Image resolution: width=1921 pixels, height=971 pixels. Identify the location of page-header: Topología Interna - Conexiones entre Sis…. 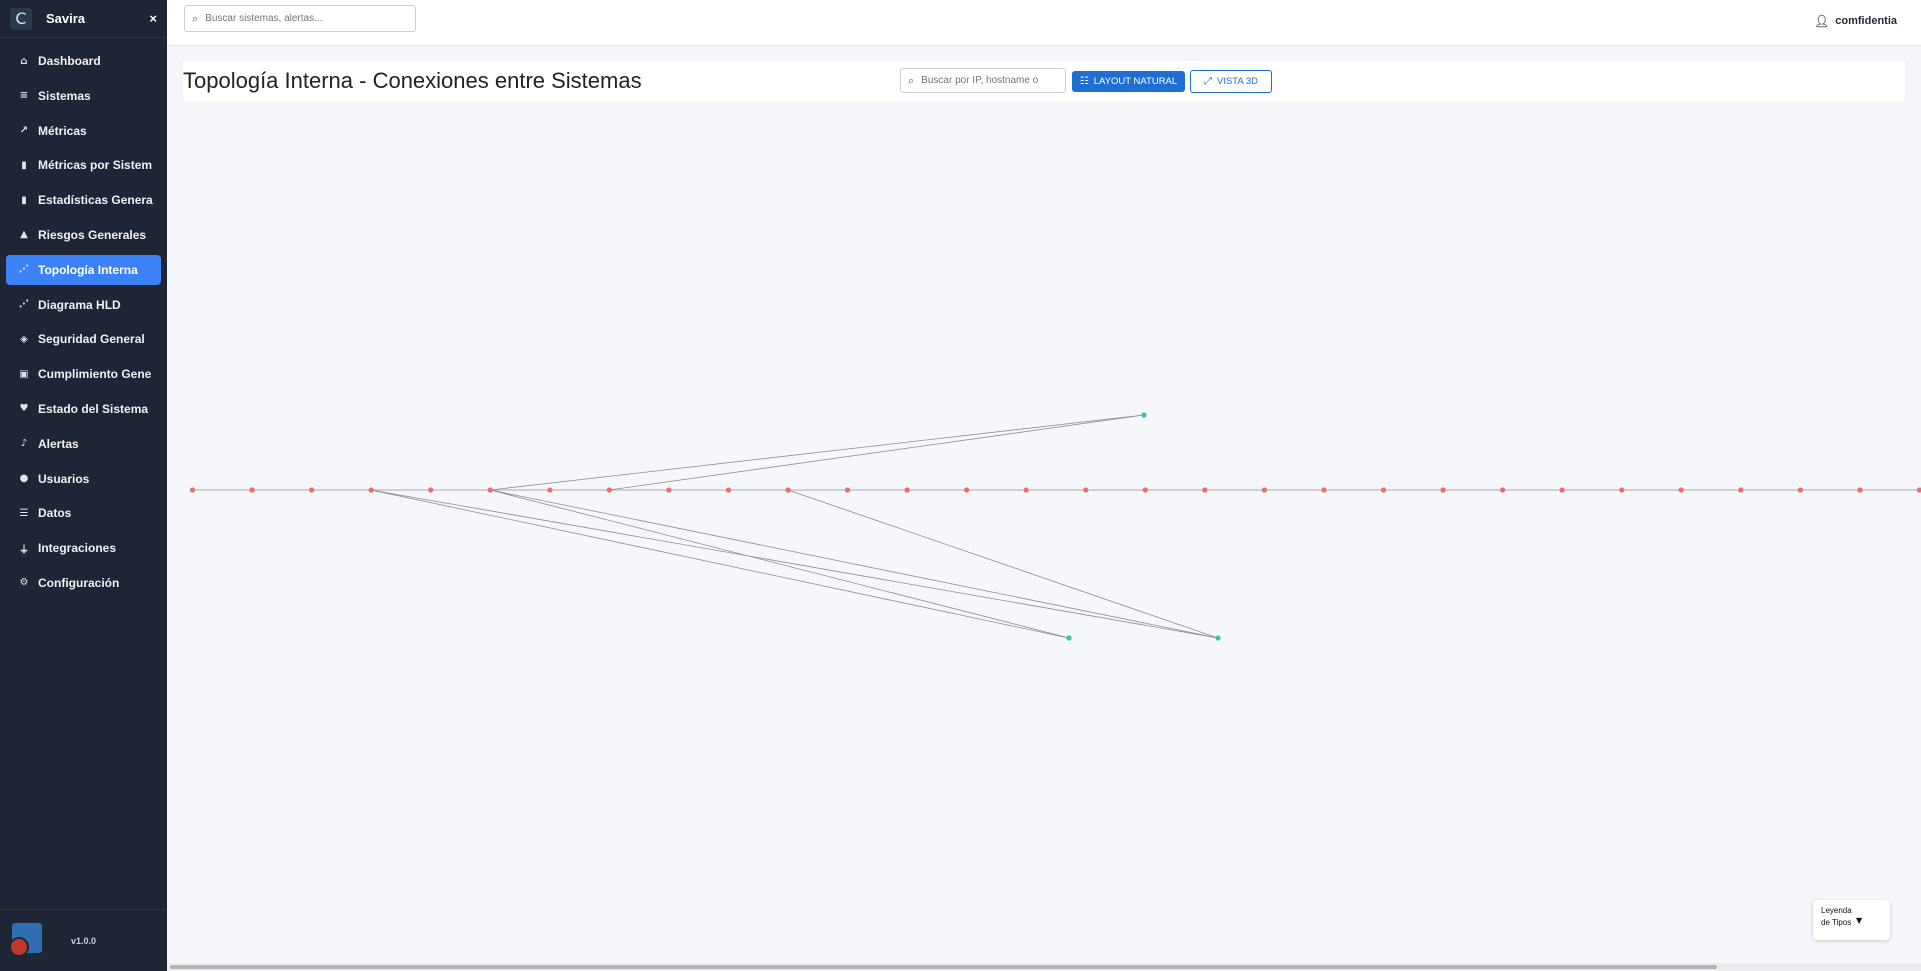
(1044, 81).